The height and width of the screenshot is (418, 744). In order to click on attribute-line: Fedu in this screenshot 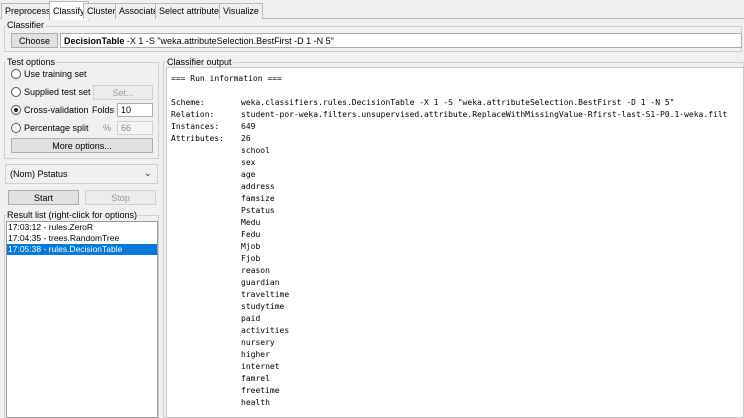, I will do `click(251, 234)`.